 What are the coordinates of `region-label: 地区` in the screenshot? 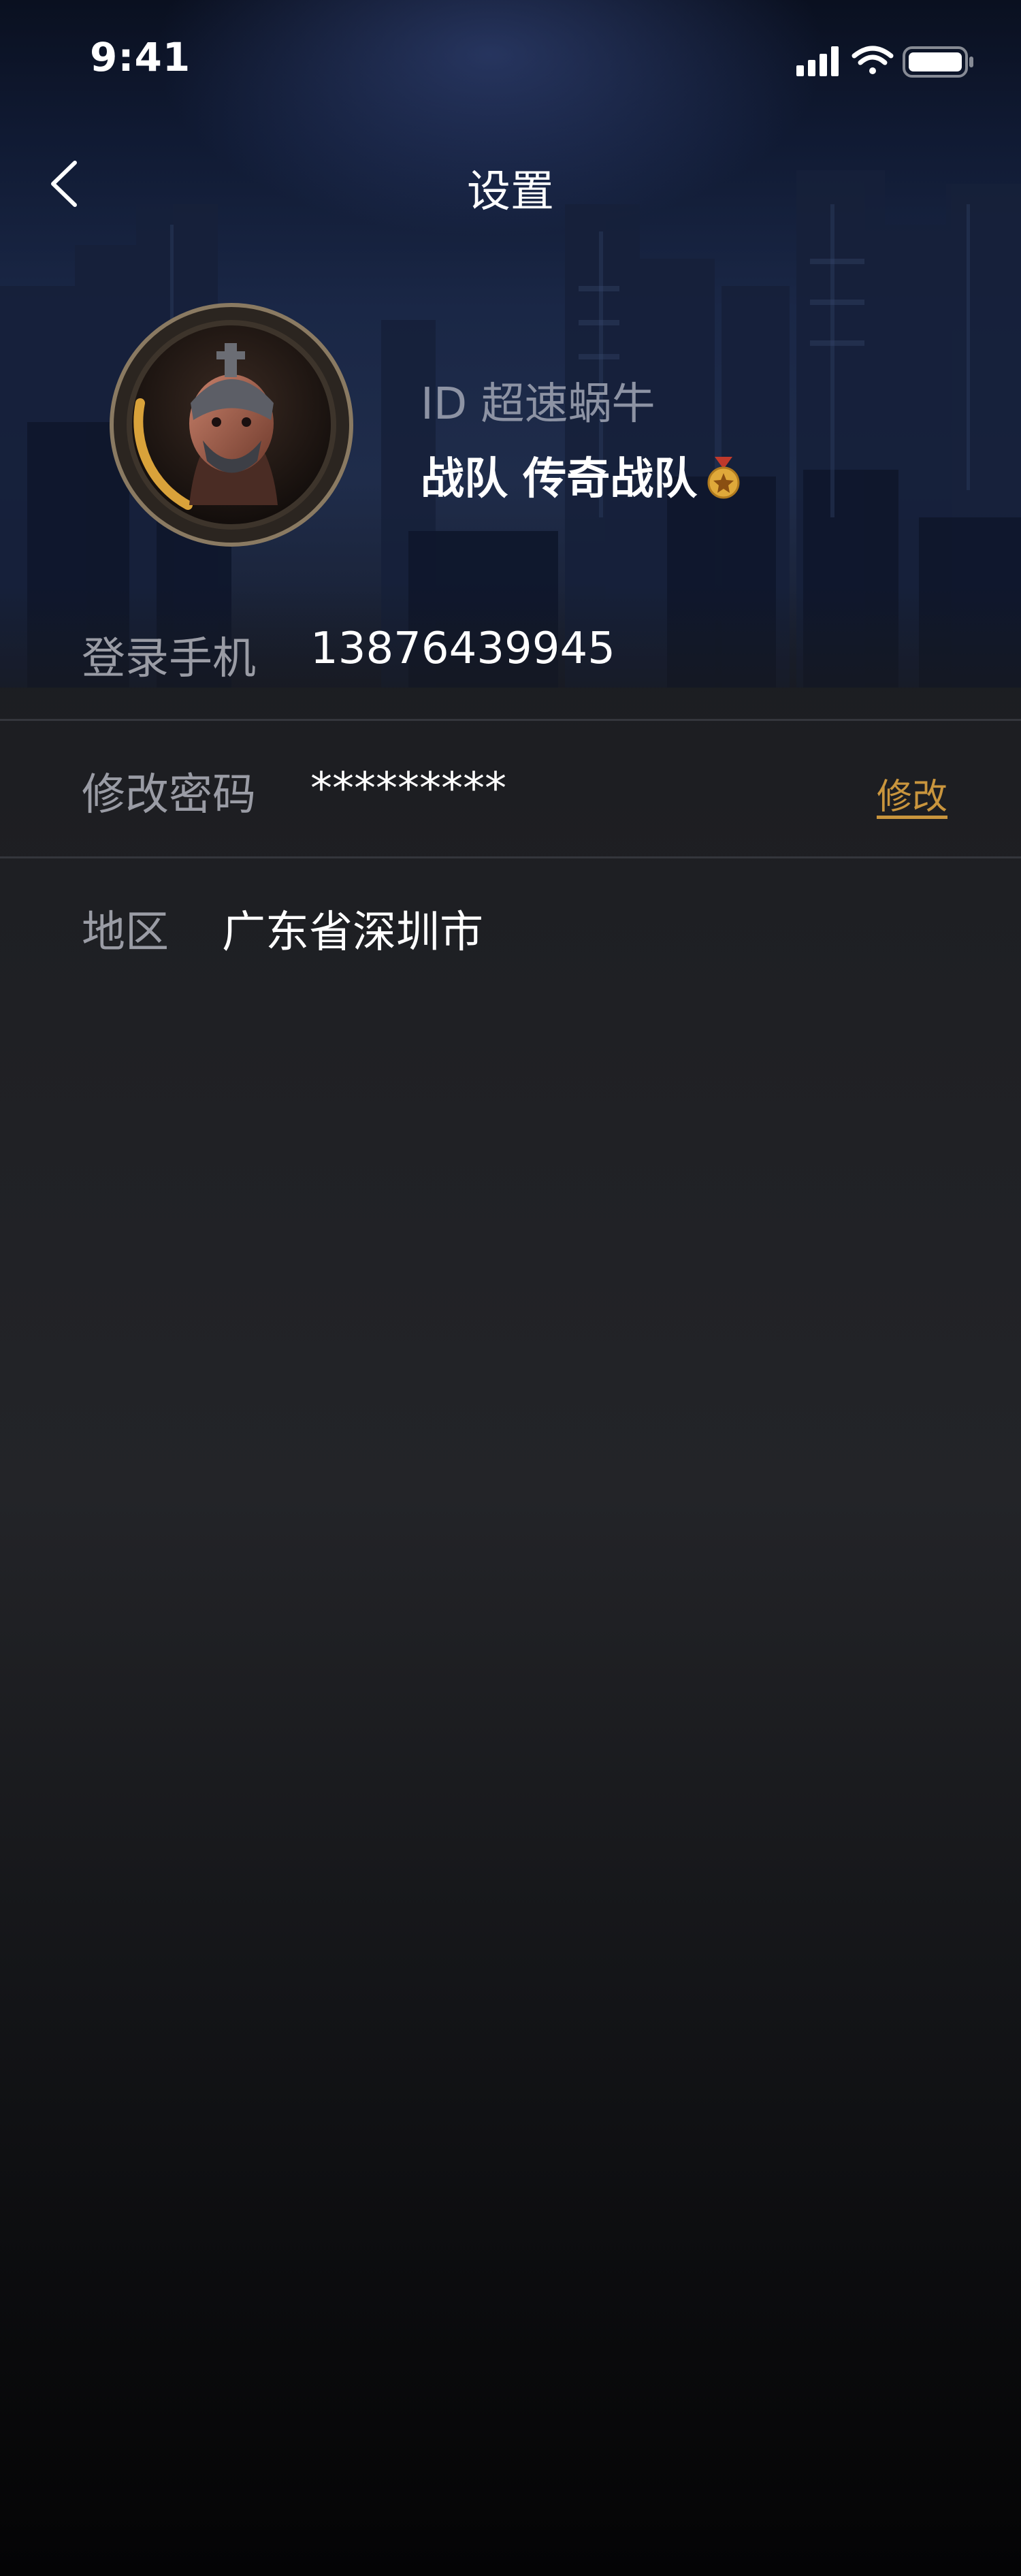 It's located at (125, 933).